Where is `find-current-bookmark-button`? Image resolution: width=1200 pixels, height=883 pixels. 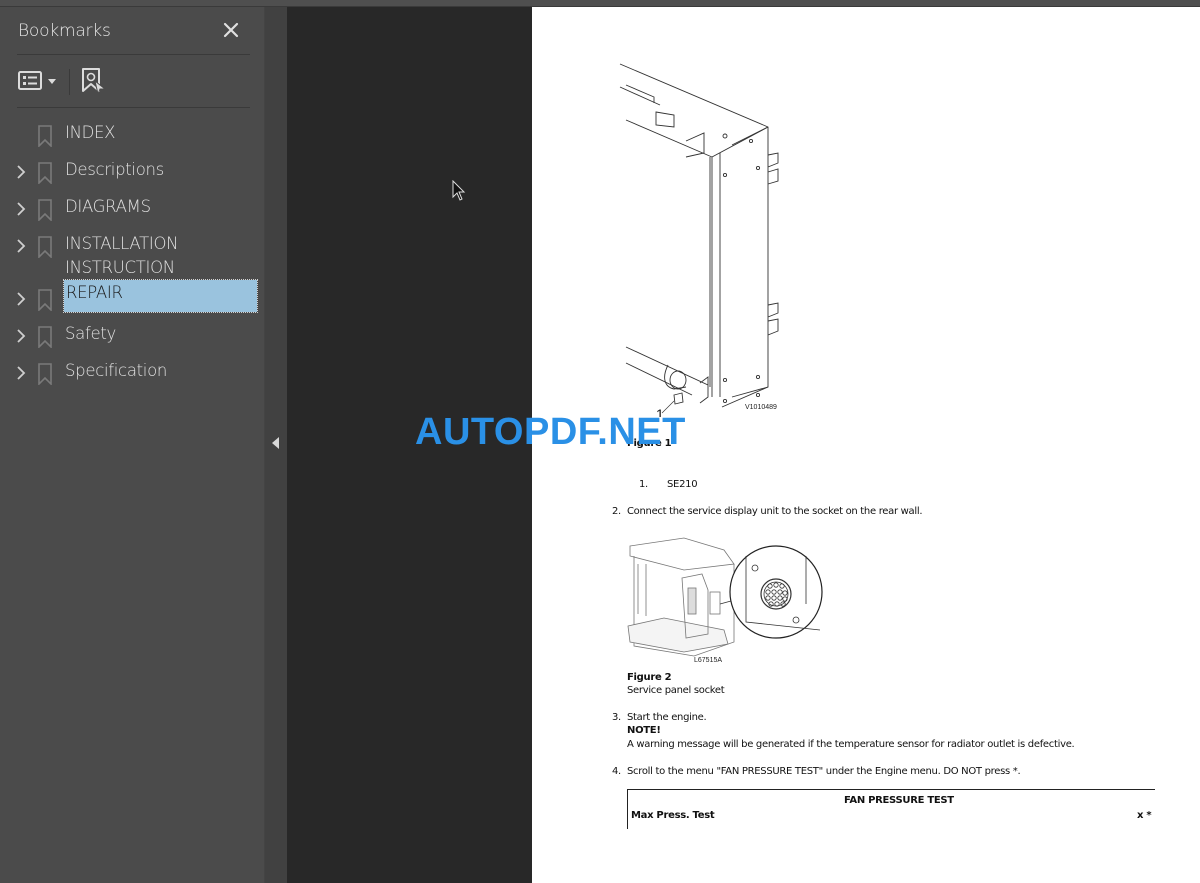 find-current-bookmark-button is located at coordinates (94, 81).